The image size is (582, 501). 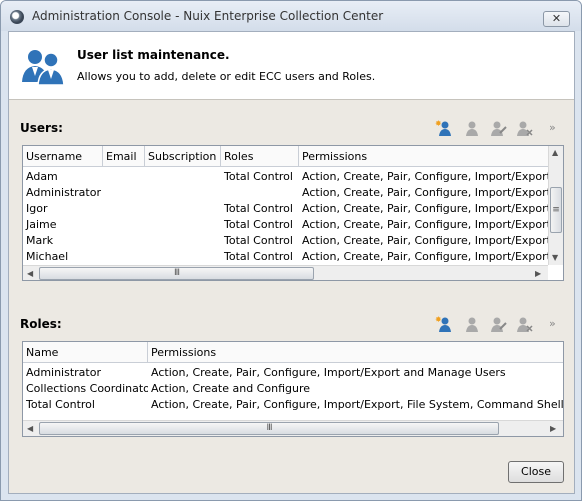 What do you see at coordinates (536, 472) in the screenshot?
I see `close-button: Close` at bounding box center [536, 472].